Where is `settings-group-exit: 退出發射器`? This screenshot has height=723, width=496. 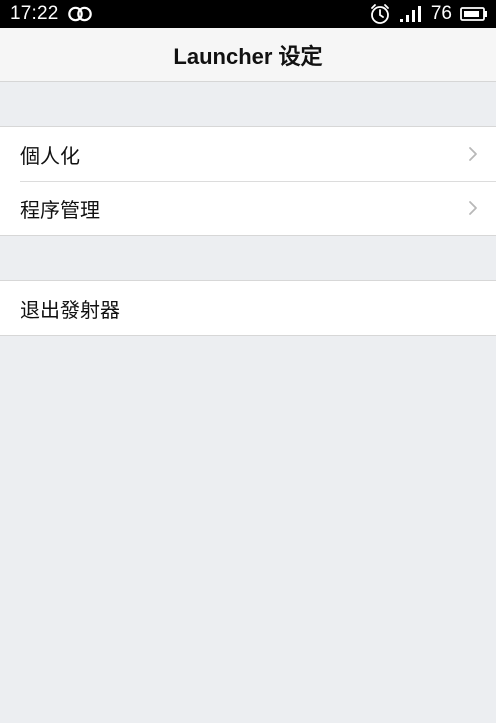
settings-group-exit: 退出發射器 is located at coordinates (248, 308).